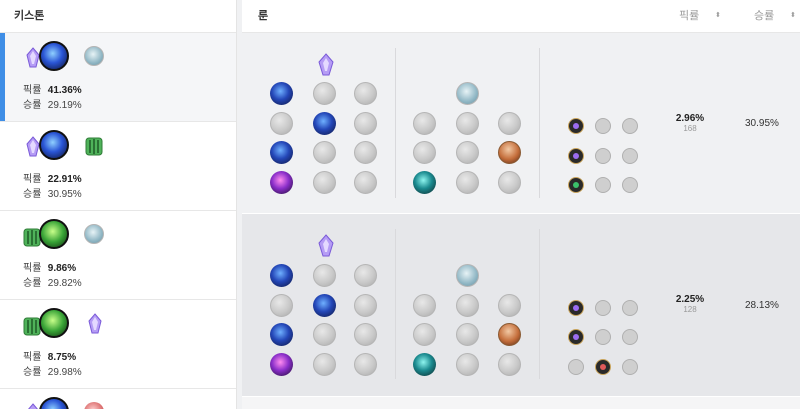 The height and width of the screenshot is (409, 800). Describe the element at coordinates (326, 64) in the screenshot. I see `sorcery-tree-icon` at that location.